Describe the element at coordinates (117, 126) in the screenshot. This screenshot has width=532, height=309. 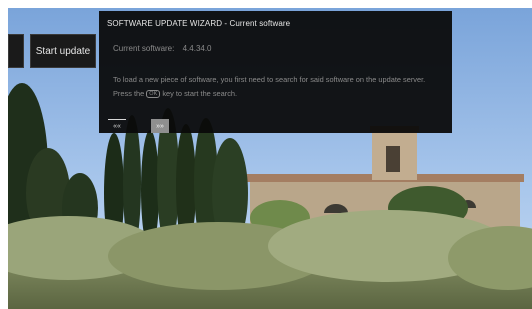
I see `previous-step-button: ««` at that location.